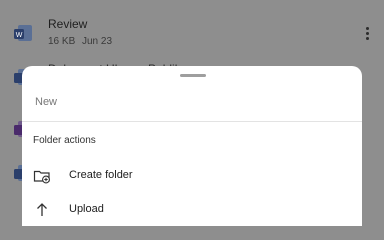 Image resolution: width=384 pixels, height=240 pixels. What do you see at coordinates (101, 175) in the screenshot?
I see `create-folder-label: Create folder` at bounding box center [101, 175].